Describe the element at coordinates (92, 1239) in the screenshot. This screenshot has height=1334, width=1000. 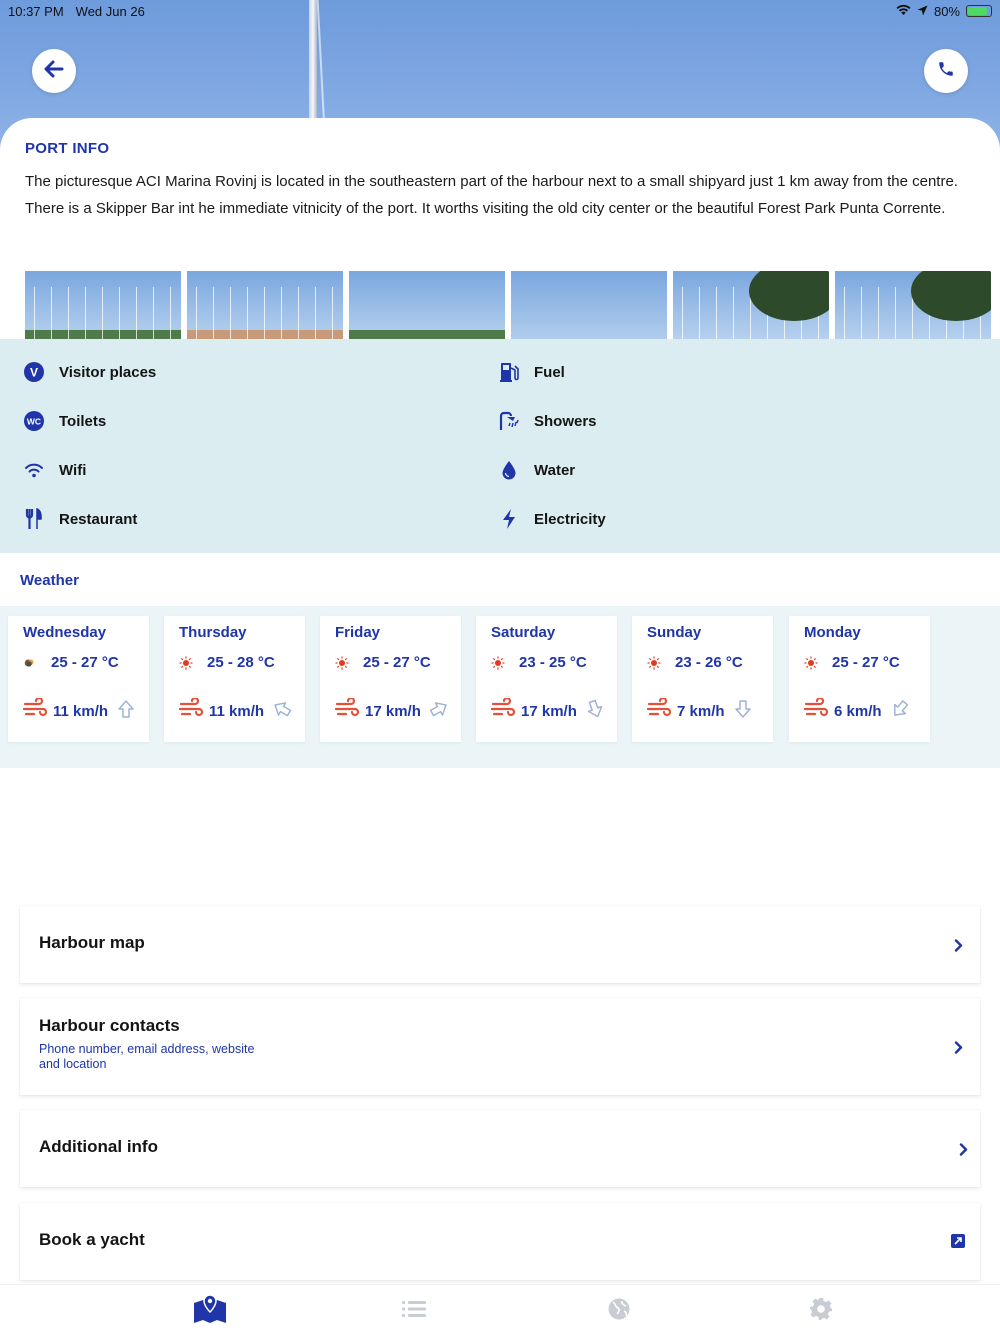
I see `list-title: Book a yacht` at that location.